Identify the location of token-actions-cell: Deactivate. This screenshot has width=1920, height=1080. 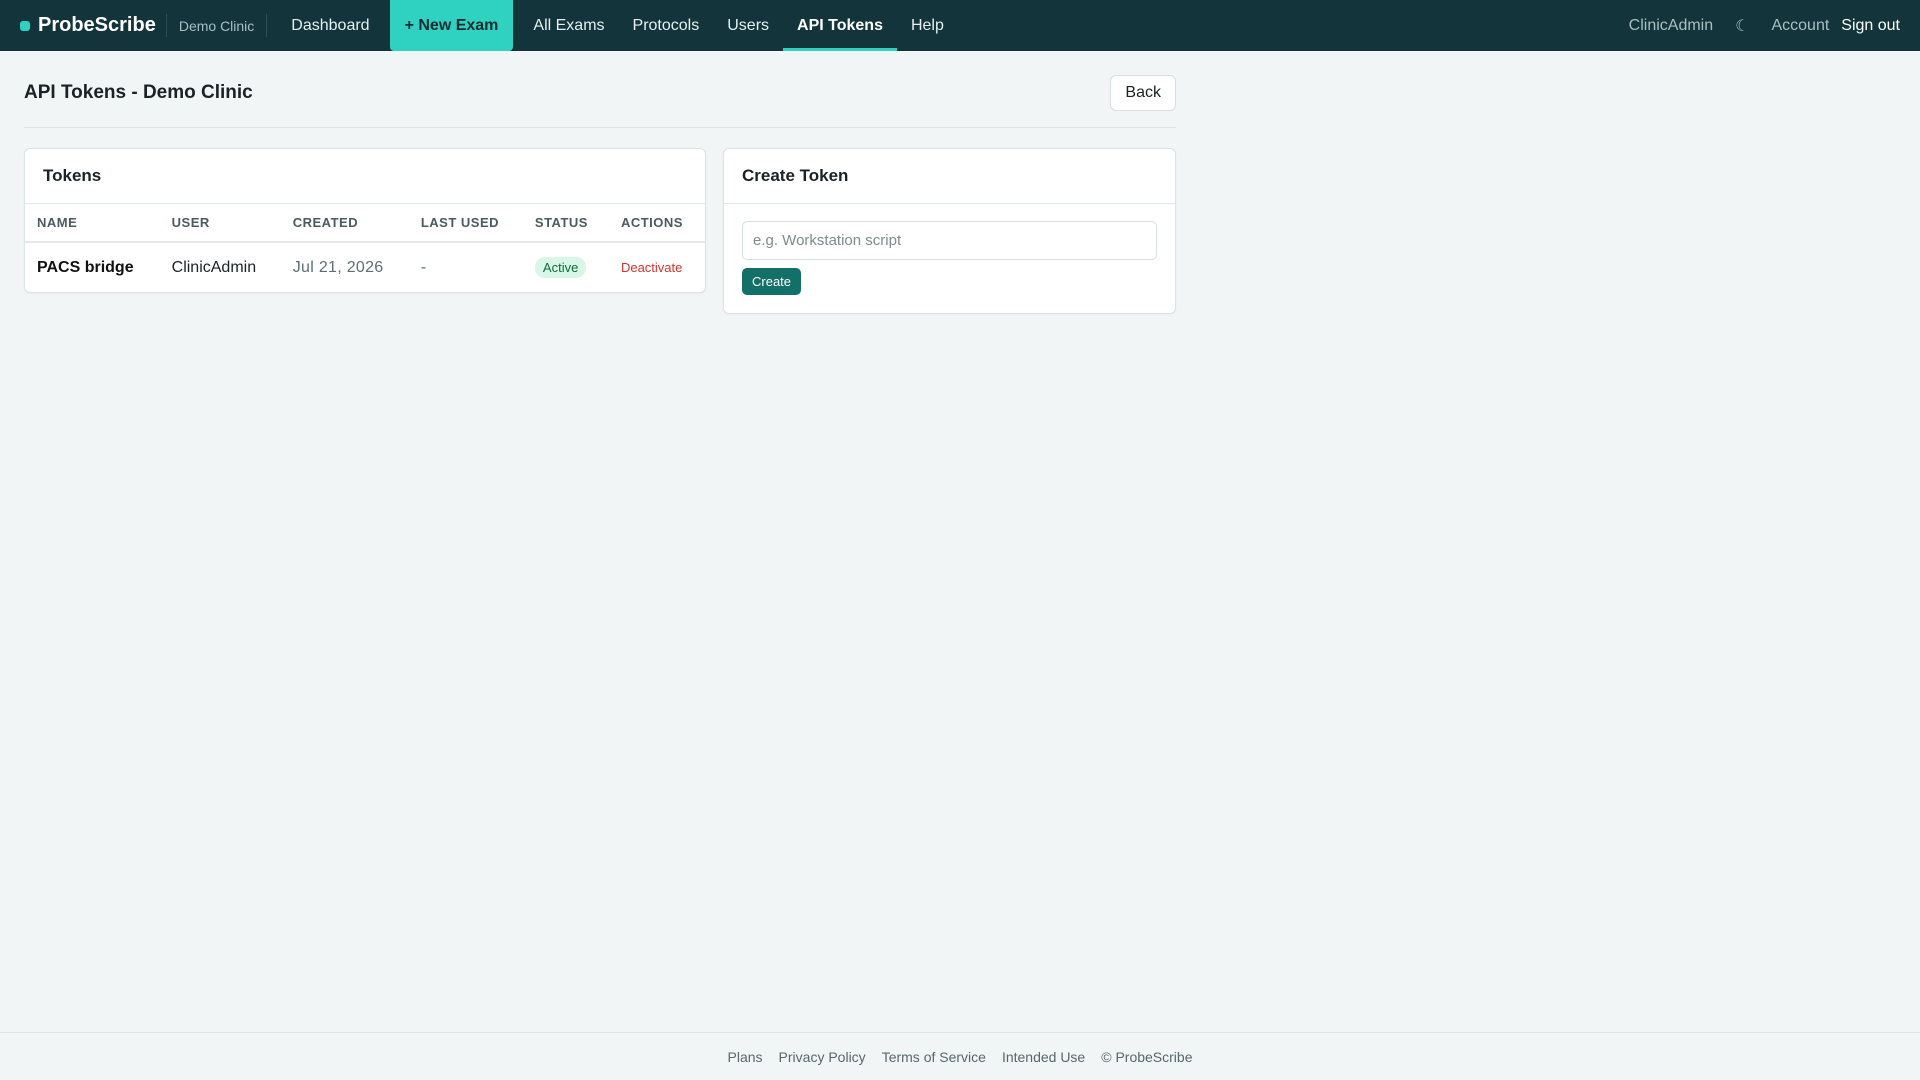
(657, 267).